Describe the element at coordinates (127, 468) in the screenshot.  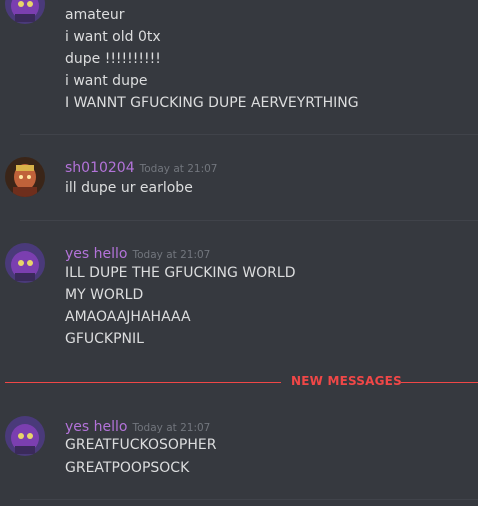
I see `message-text: GREATPOOPSOCK` at that location.